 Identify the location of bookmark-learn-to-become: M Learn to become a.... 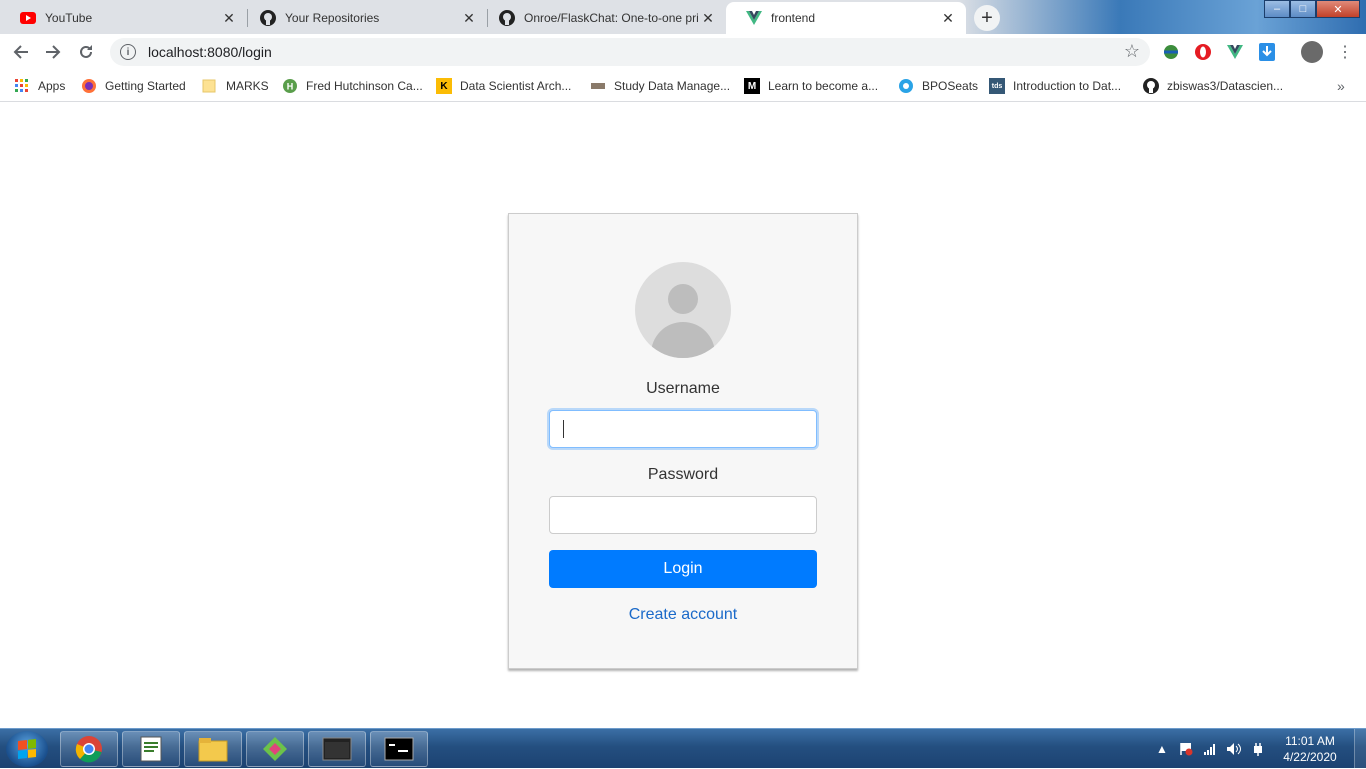
(811, 86).